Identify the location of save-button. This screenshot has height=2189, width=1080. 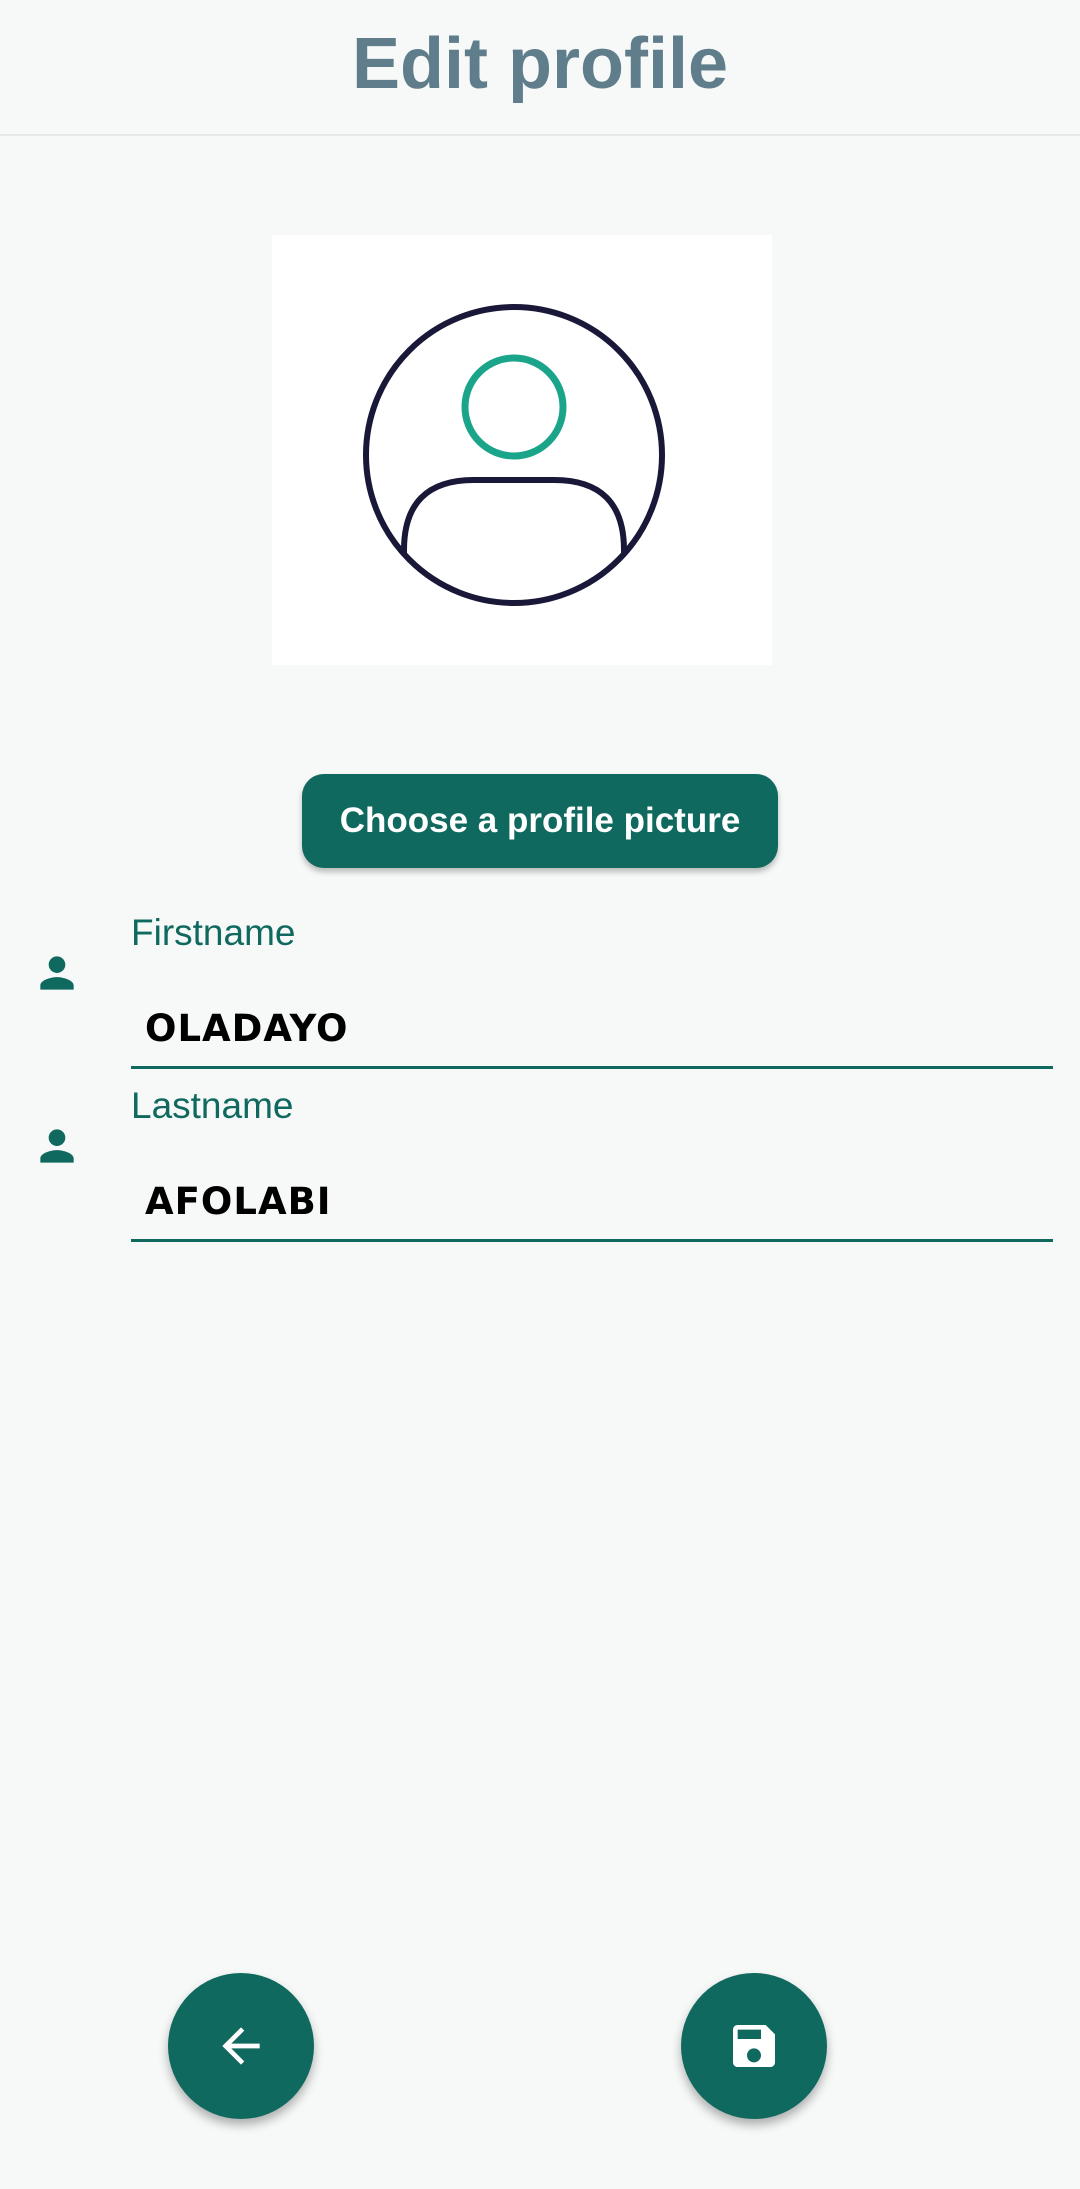
(754, 2046).